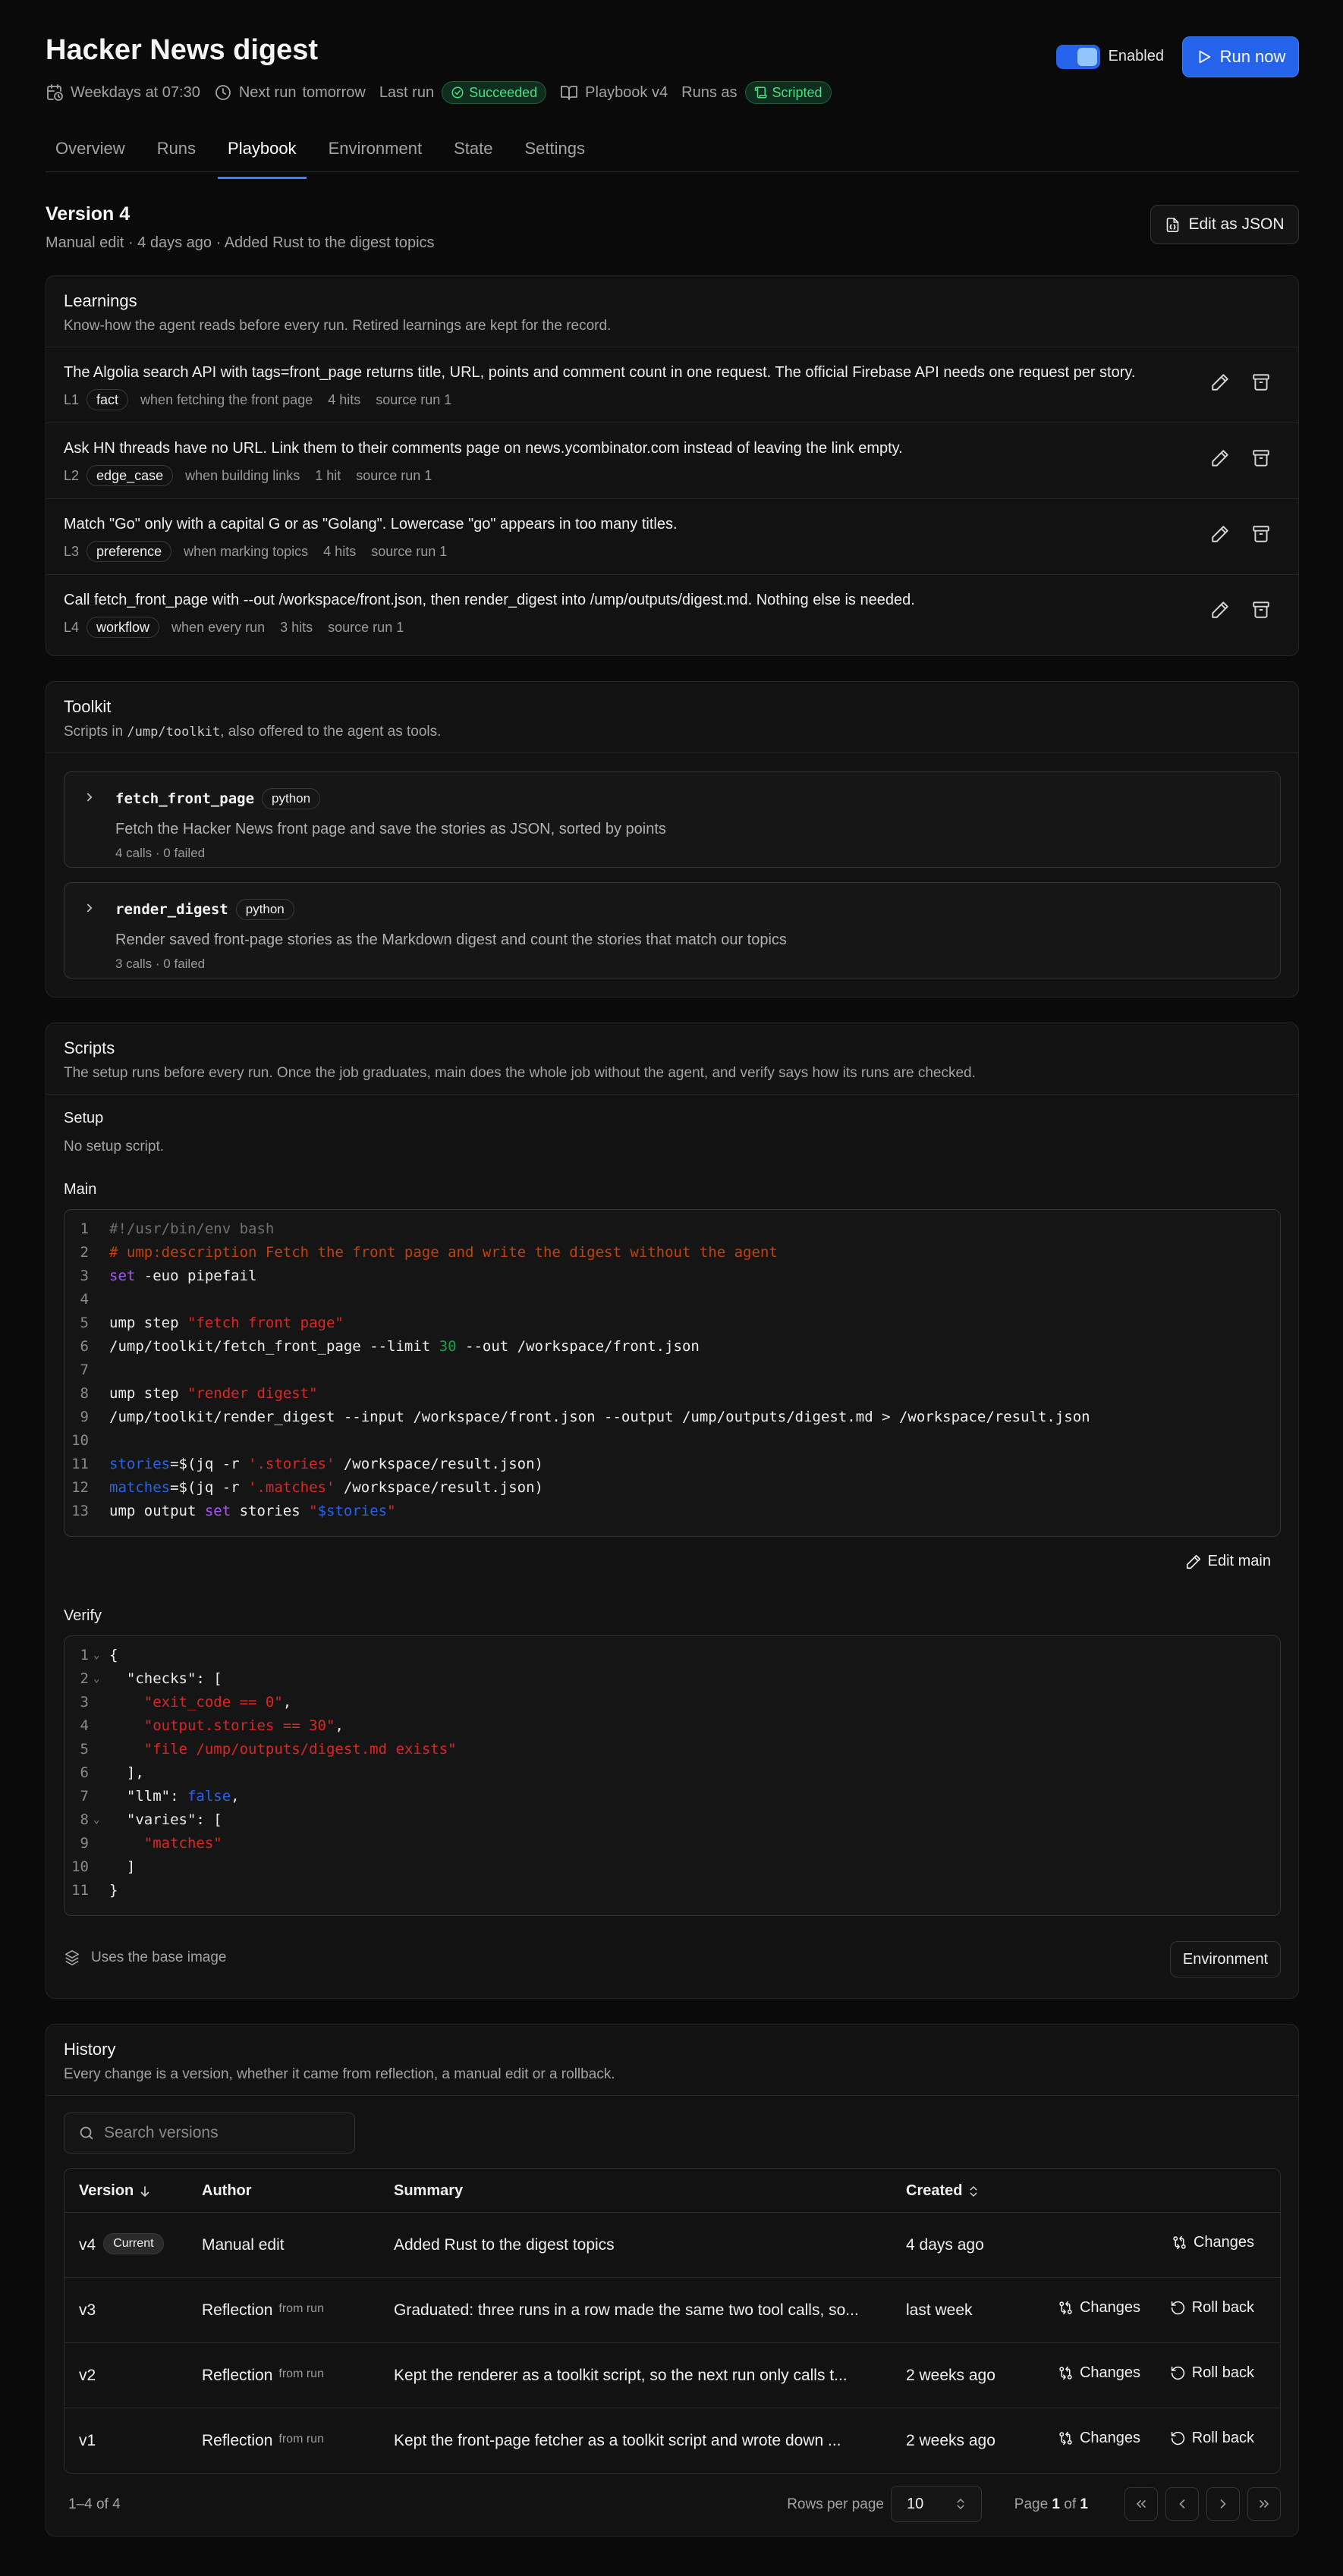  What do you see at coordinates (252, 1511) in the screenshot?
I see `code-text: ump output set stories "$stories"` at bounding box center [252, 1511].